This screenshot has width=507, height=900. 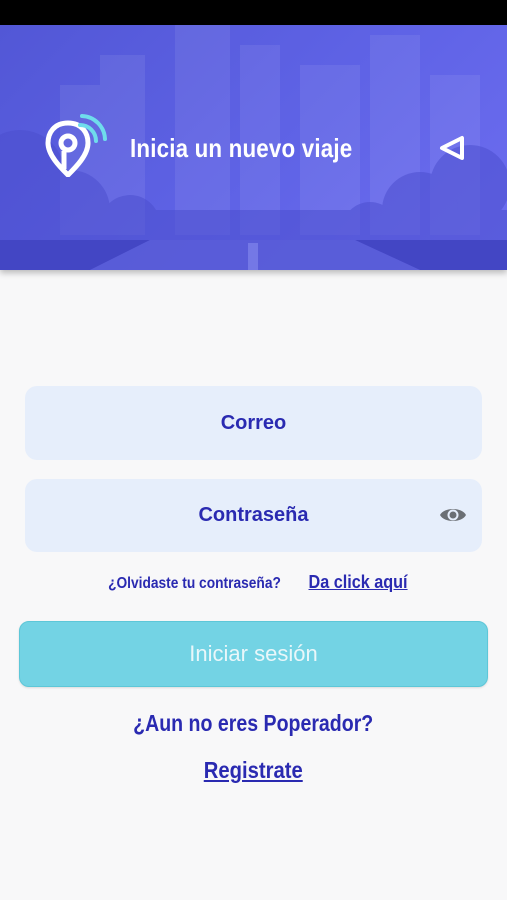 What do you see at coordinates (76, 145) in the screenshot?
I see `location-pin-signal-icon` at bounding box center [76, 145].